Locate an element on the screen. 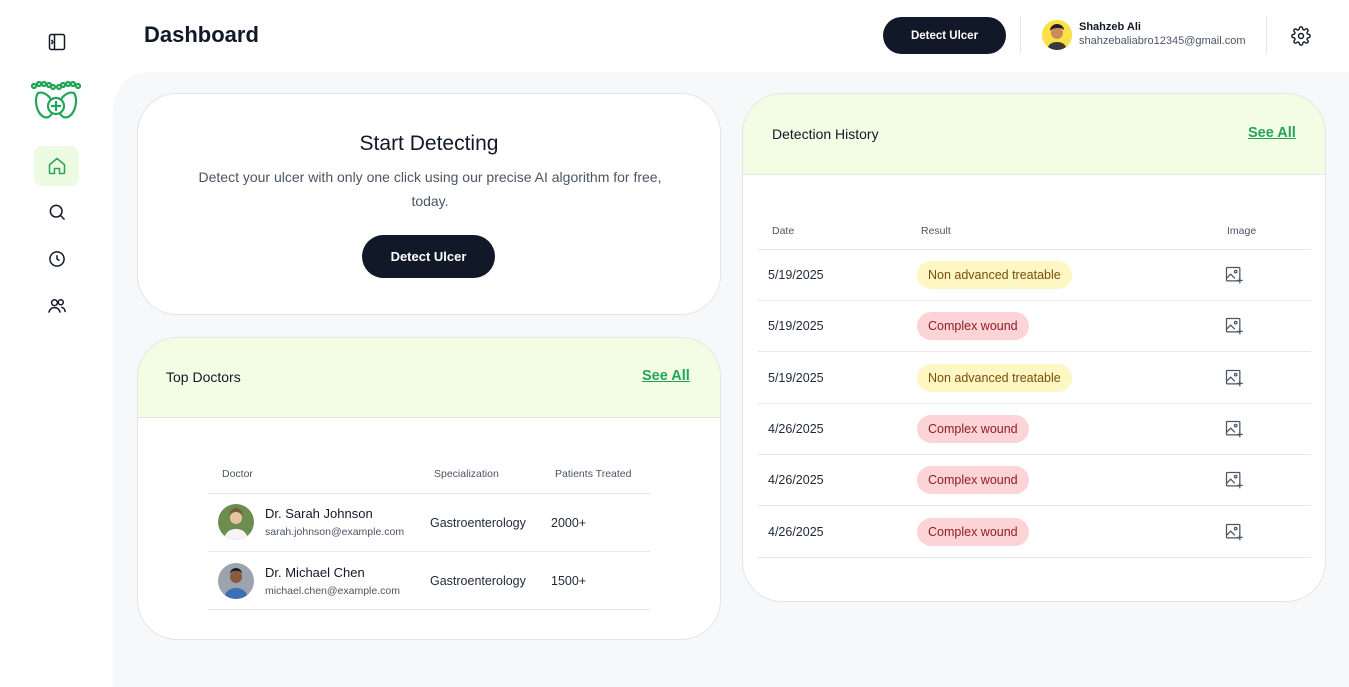 The width and height of the screenshot is (1349, 687). sidebar-toggle-button is located at coordinates (56, 42).